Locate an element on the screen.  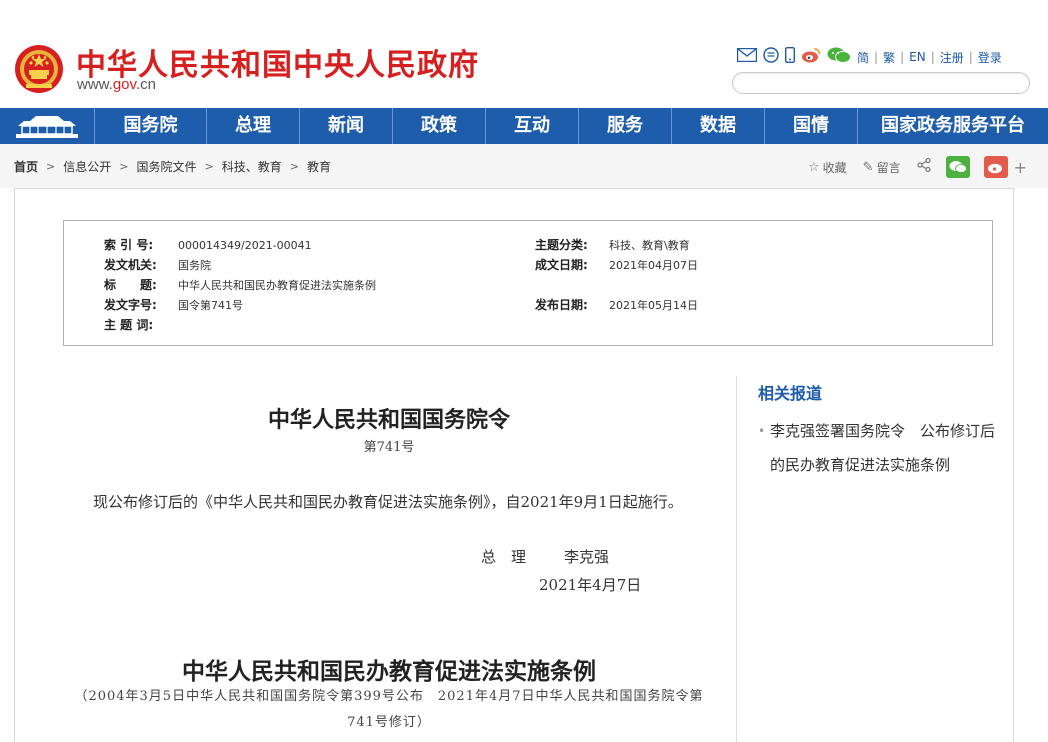
nav-item-service-platform: 国家政务服务平台 is located at coordinates (952, 126).